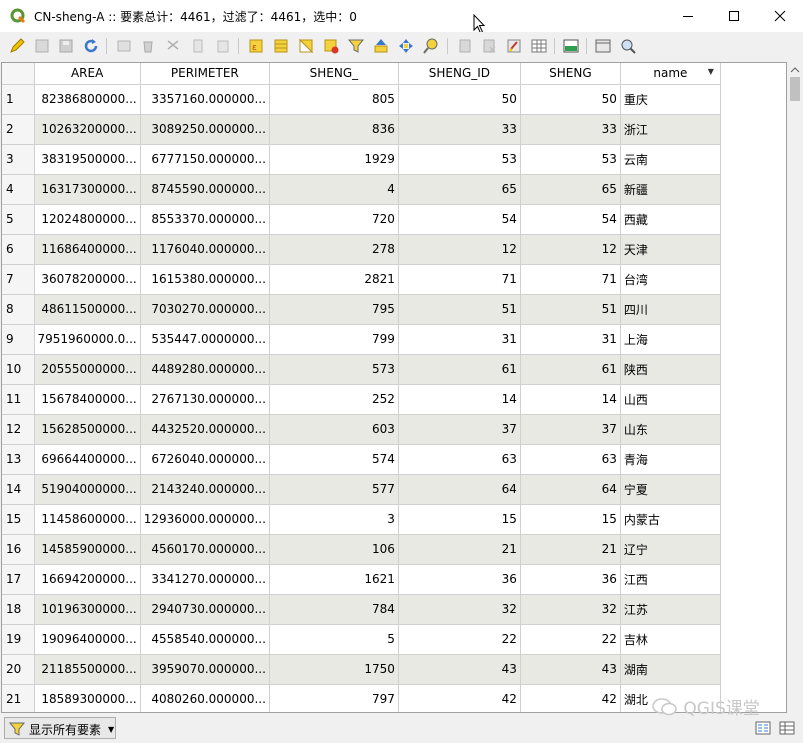 Image resolution: width=803 pixels, height=743 pixels. What do you see at coordinates (670, 399) in the screenshot?
I see `cell-name: 山西` at bounding box center [670, 399].